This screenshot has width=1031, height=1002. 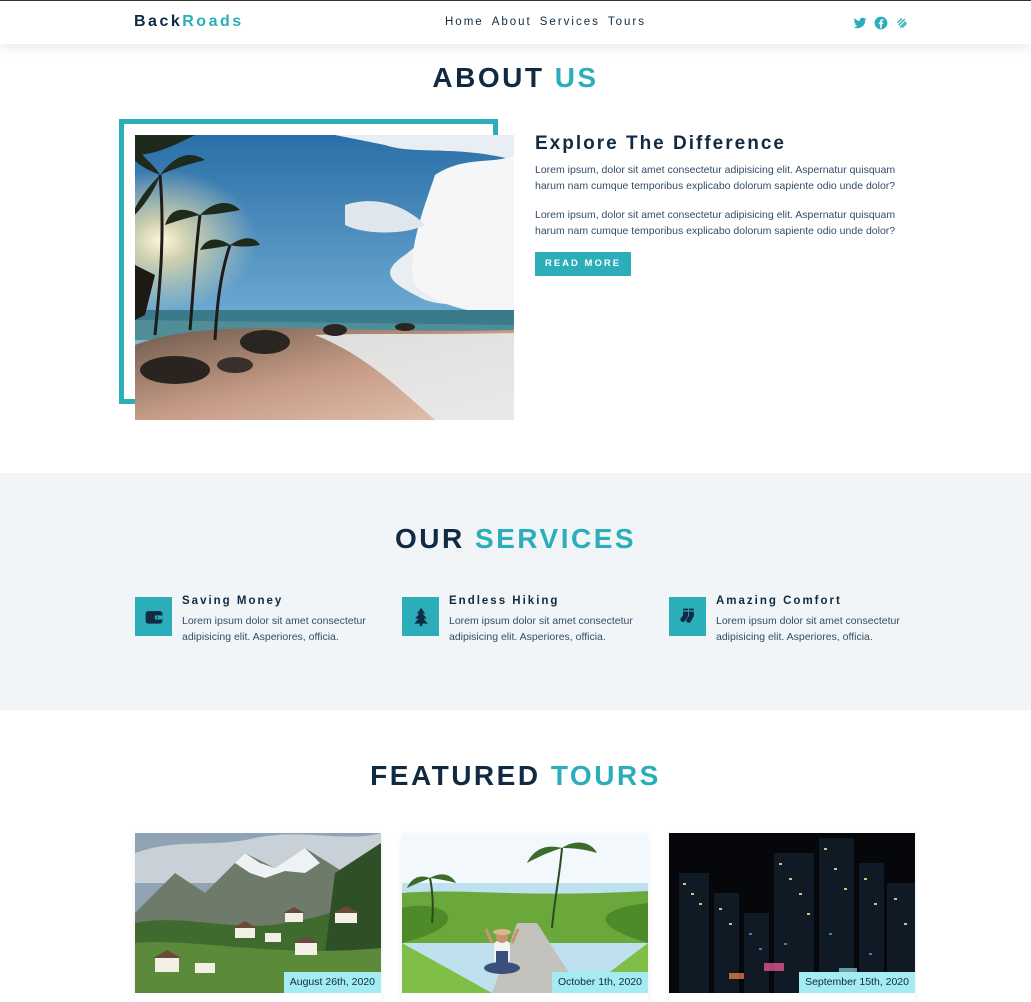 I want to click on services-title-part1: OUR, so click(x=429, y=538).